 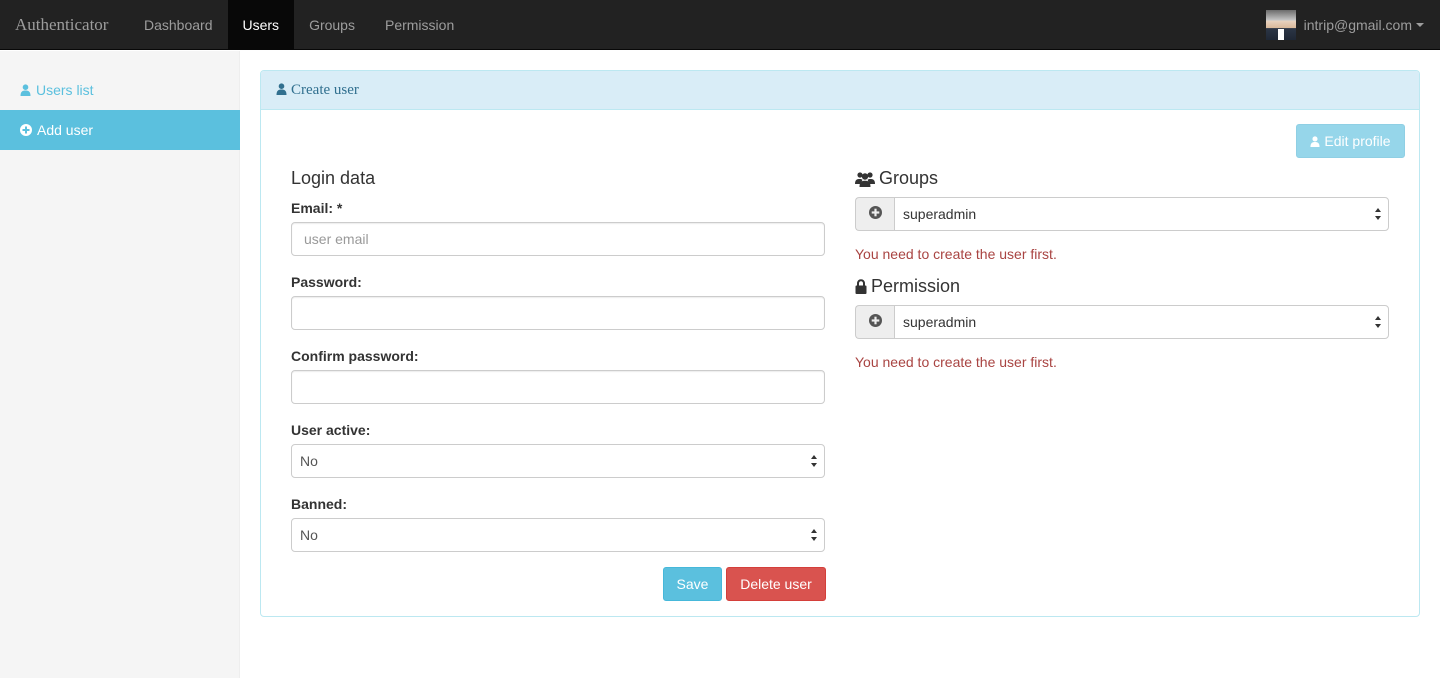 What do you see at coordinates (909, 178) in the screenshot?
I see `groups-heading-label: Groups` at bounding box center [909, 178].